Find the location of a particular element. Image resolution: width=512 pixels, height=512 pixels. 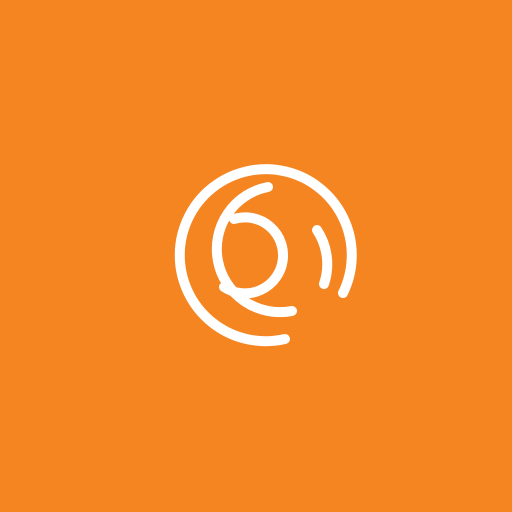

concentric-rings-logo-icon is located at coordinates (265, 255).